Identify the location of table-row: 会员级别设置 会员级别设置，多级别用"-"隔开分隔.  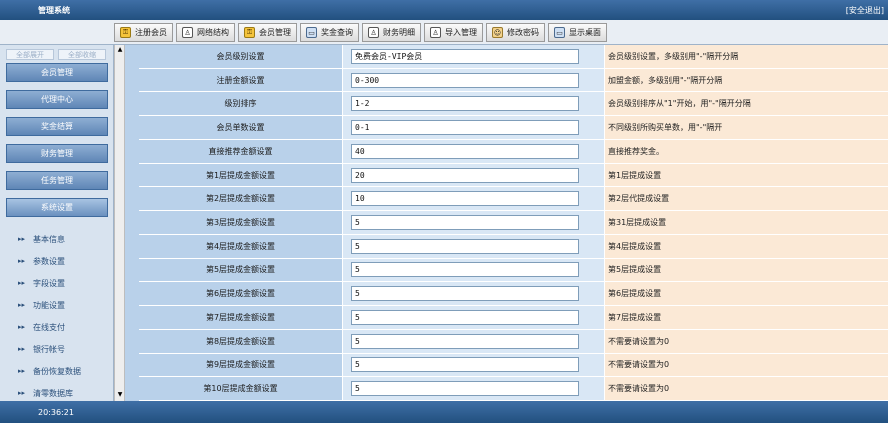
(513, 57).